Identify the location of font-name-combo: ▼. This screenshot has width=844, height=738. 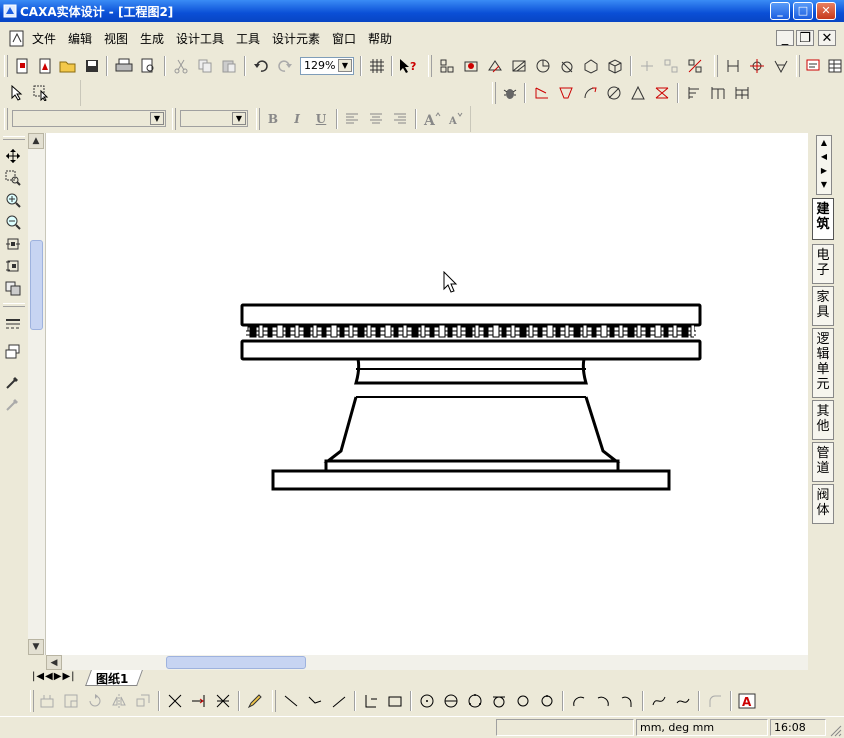
(89, 118).